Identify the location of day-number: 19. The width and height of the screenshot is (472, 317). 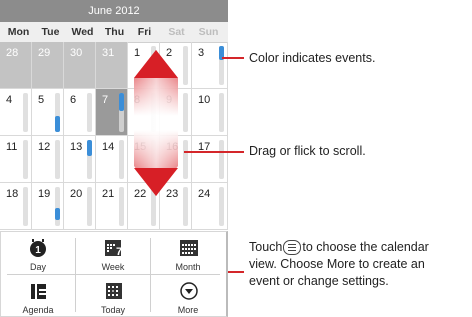
(44, 194).